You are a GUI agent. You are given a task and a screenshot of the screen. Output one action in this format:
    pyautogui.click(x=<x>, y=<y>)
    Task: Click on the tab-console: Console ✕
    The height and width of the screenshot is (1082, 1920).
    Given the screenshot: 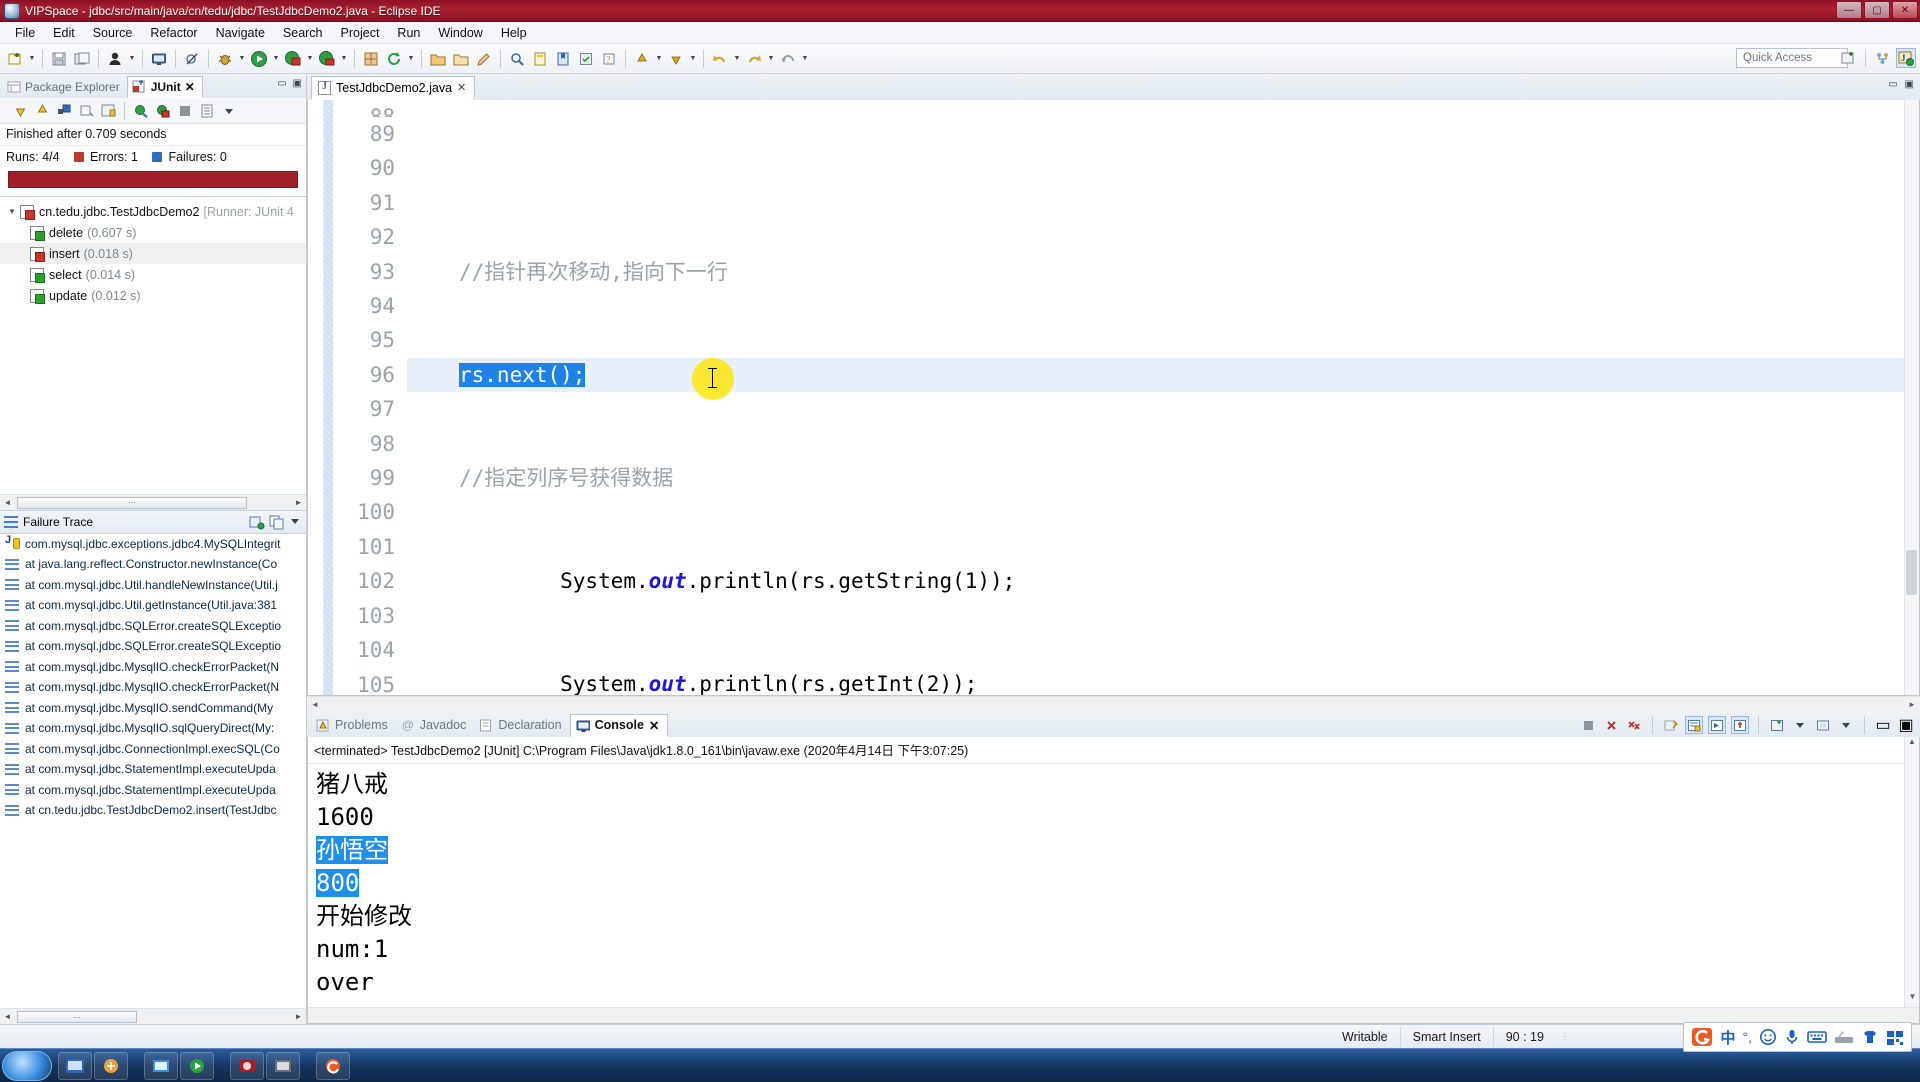 What is the action you would take?
    pyautogui.click(x=619, y=725)
    